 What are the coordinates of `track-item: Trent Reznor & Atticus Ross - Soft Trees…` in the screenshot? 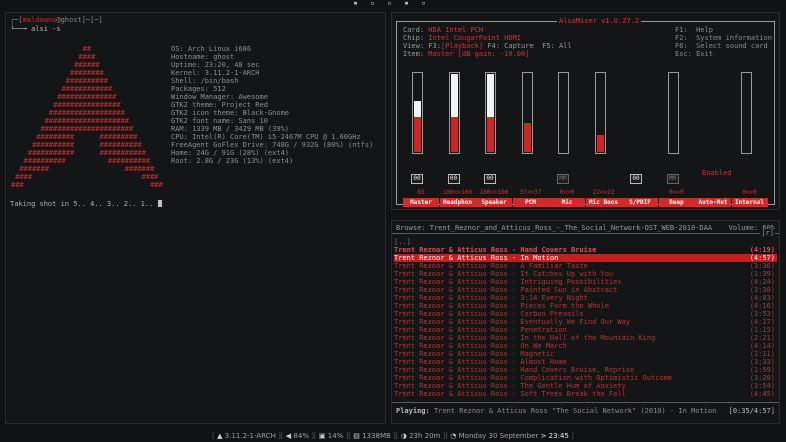 It's located at (585, 394).